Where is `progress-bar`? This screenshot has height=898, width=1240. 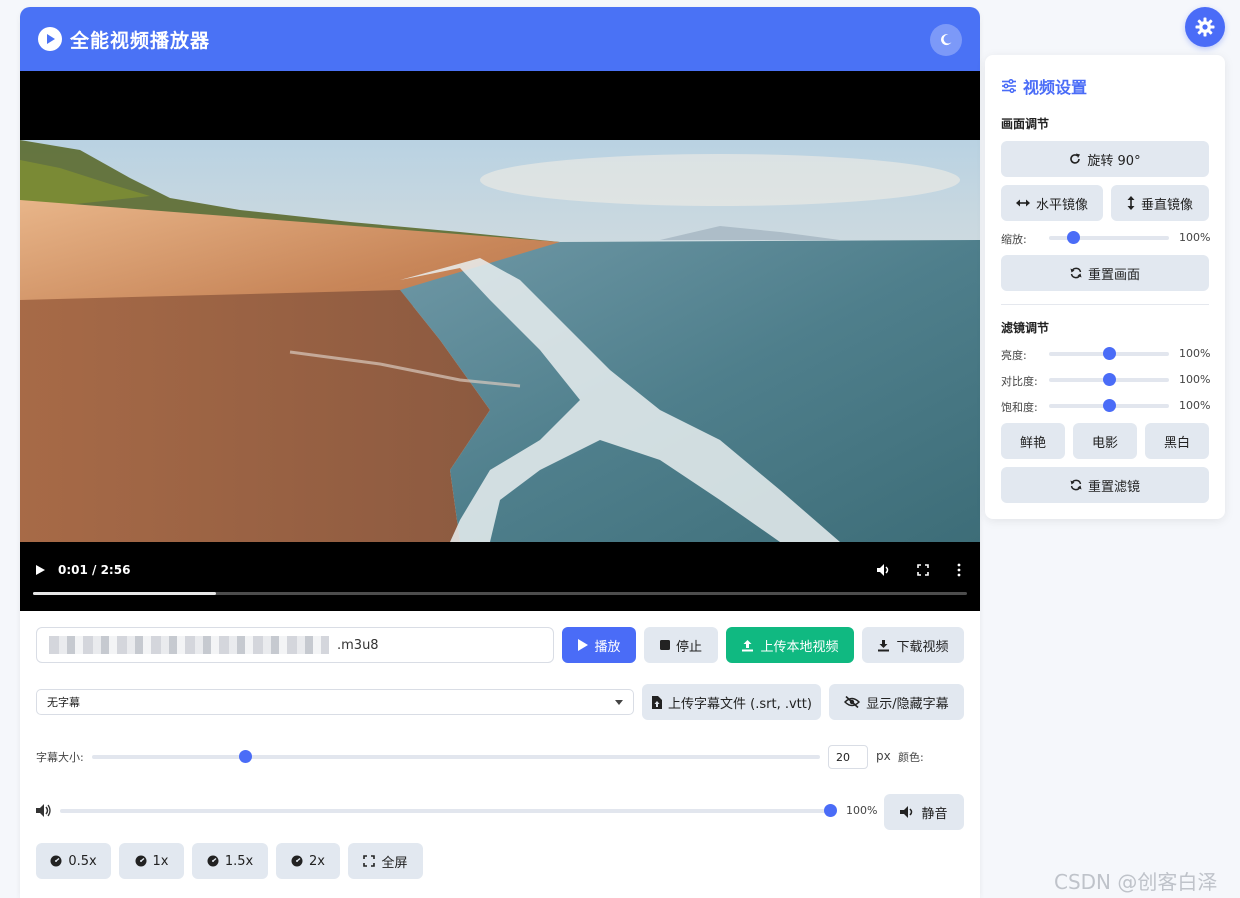 progress-bar is located at coordinates (500, 593).